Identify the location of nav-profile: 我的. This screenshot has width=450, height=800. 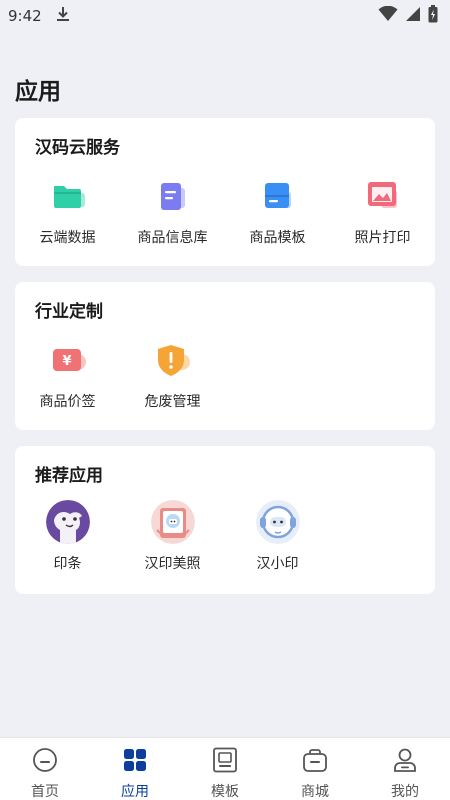
(405, 769).